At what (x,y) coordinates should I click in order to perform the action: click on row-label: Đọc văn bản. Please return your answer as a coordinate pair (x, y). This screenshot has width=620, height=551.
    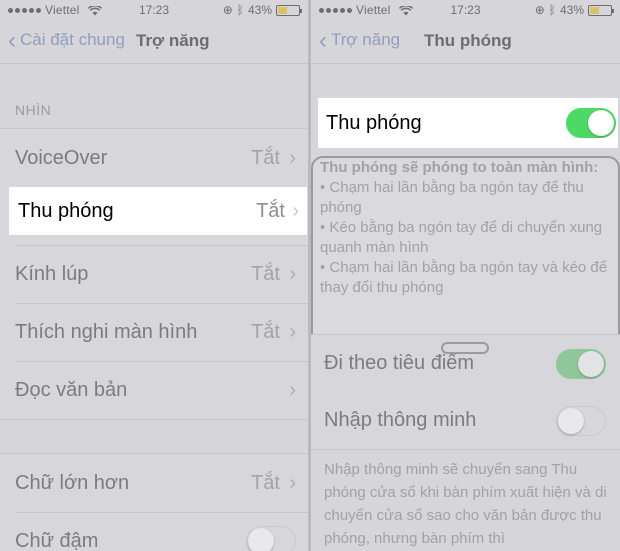
    Looking at the image, I should click on (71, 389).